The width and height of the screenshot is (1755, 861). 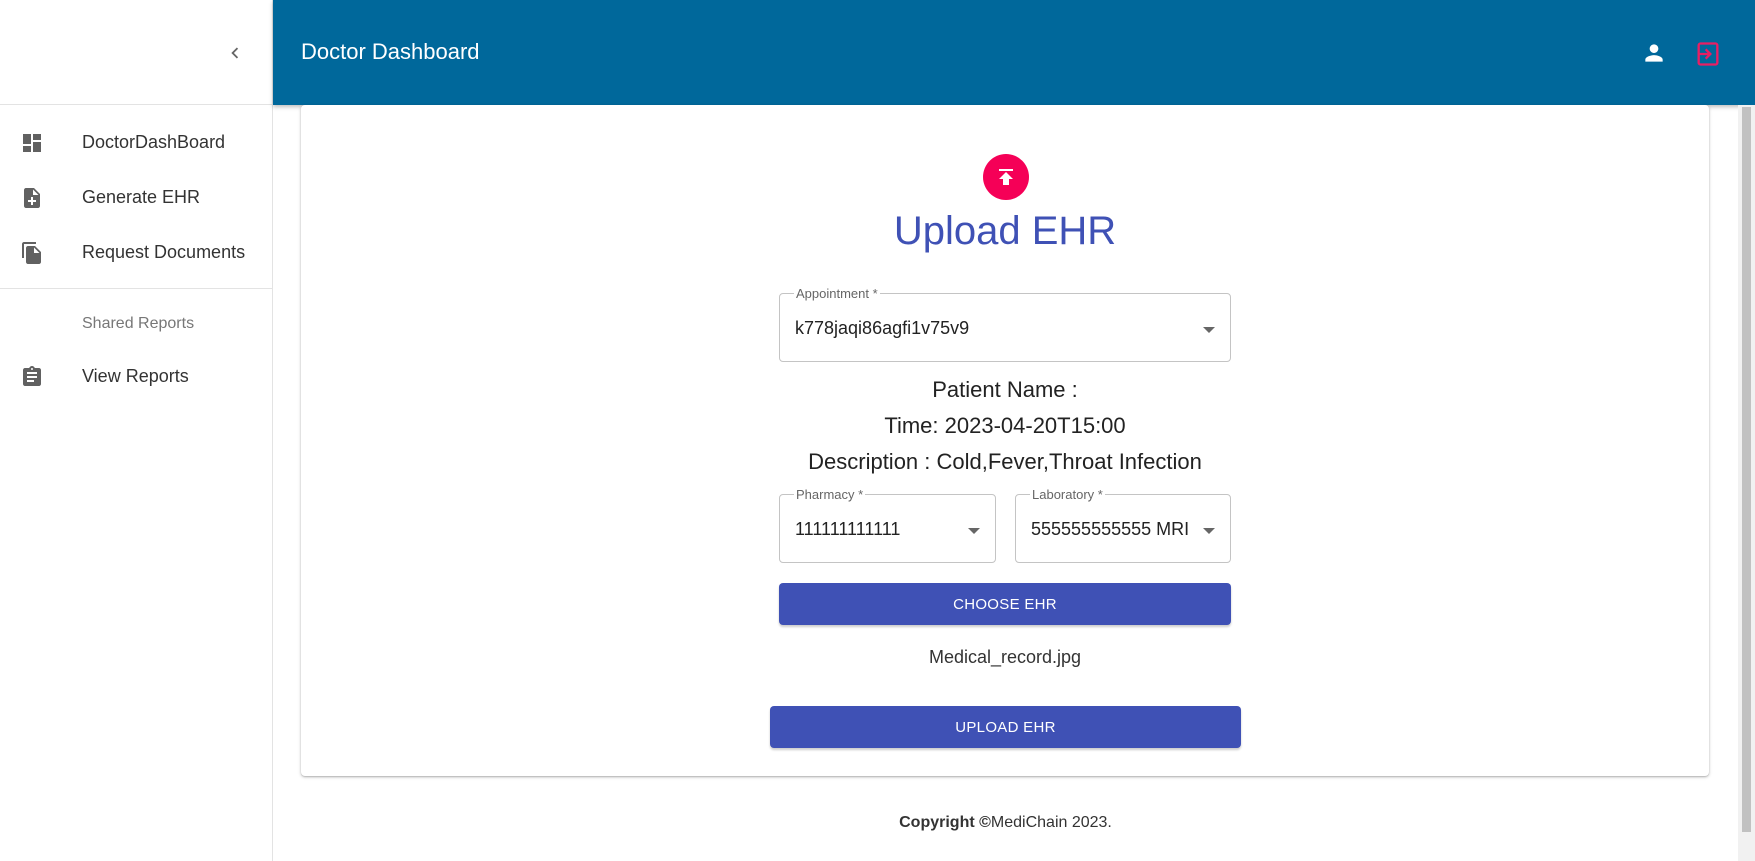 What do you see at coordinates (830, 494) in the screenshot?
I see `pharmacy-label: Pharmacy *` at bounding box center [830, 494].